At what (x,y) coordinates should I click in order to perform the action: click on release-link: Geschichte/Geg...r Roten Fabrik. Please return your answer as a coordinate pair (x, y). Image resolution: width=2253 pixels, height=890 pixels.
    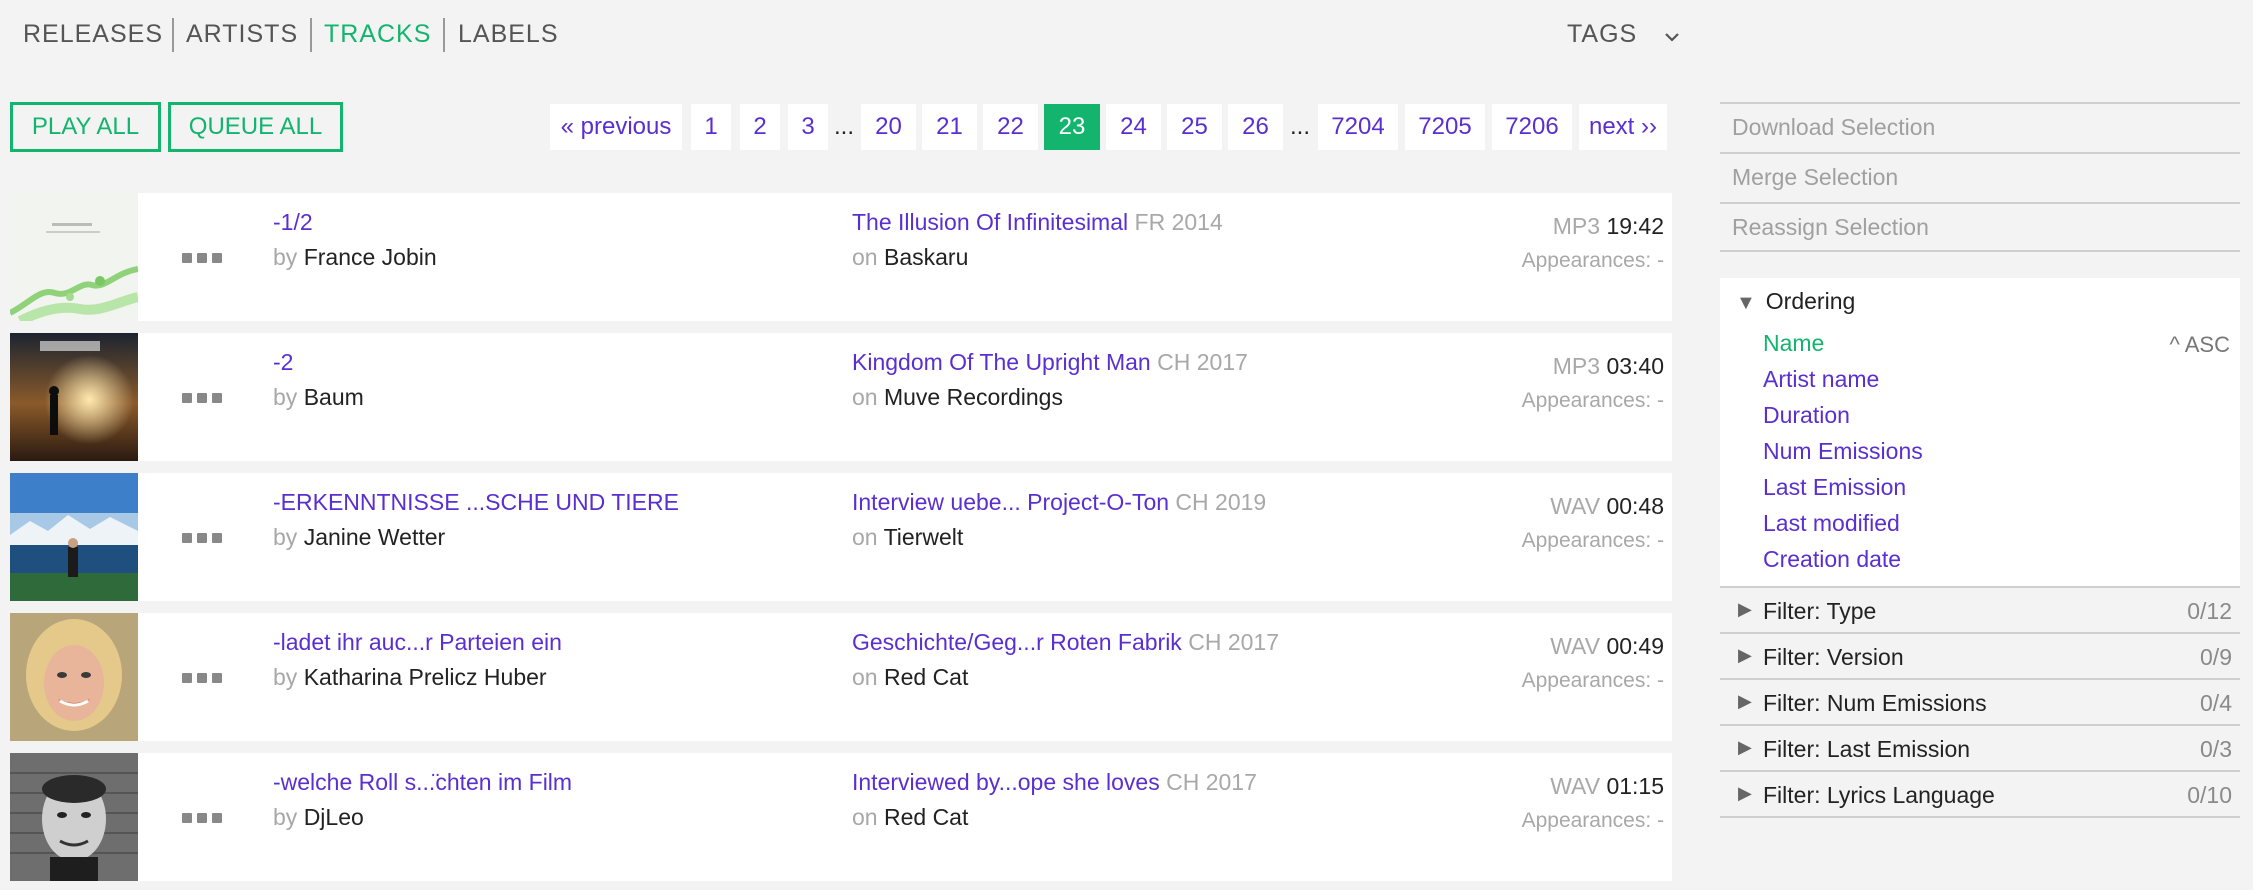
    Looking at the image, I should click on (1017, 642).